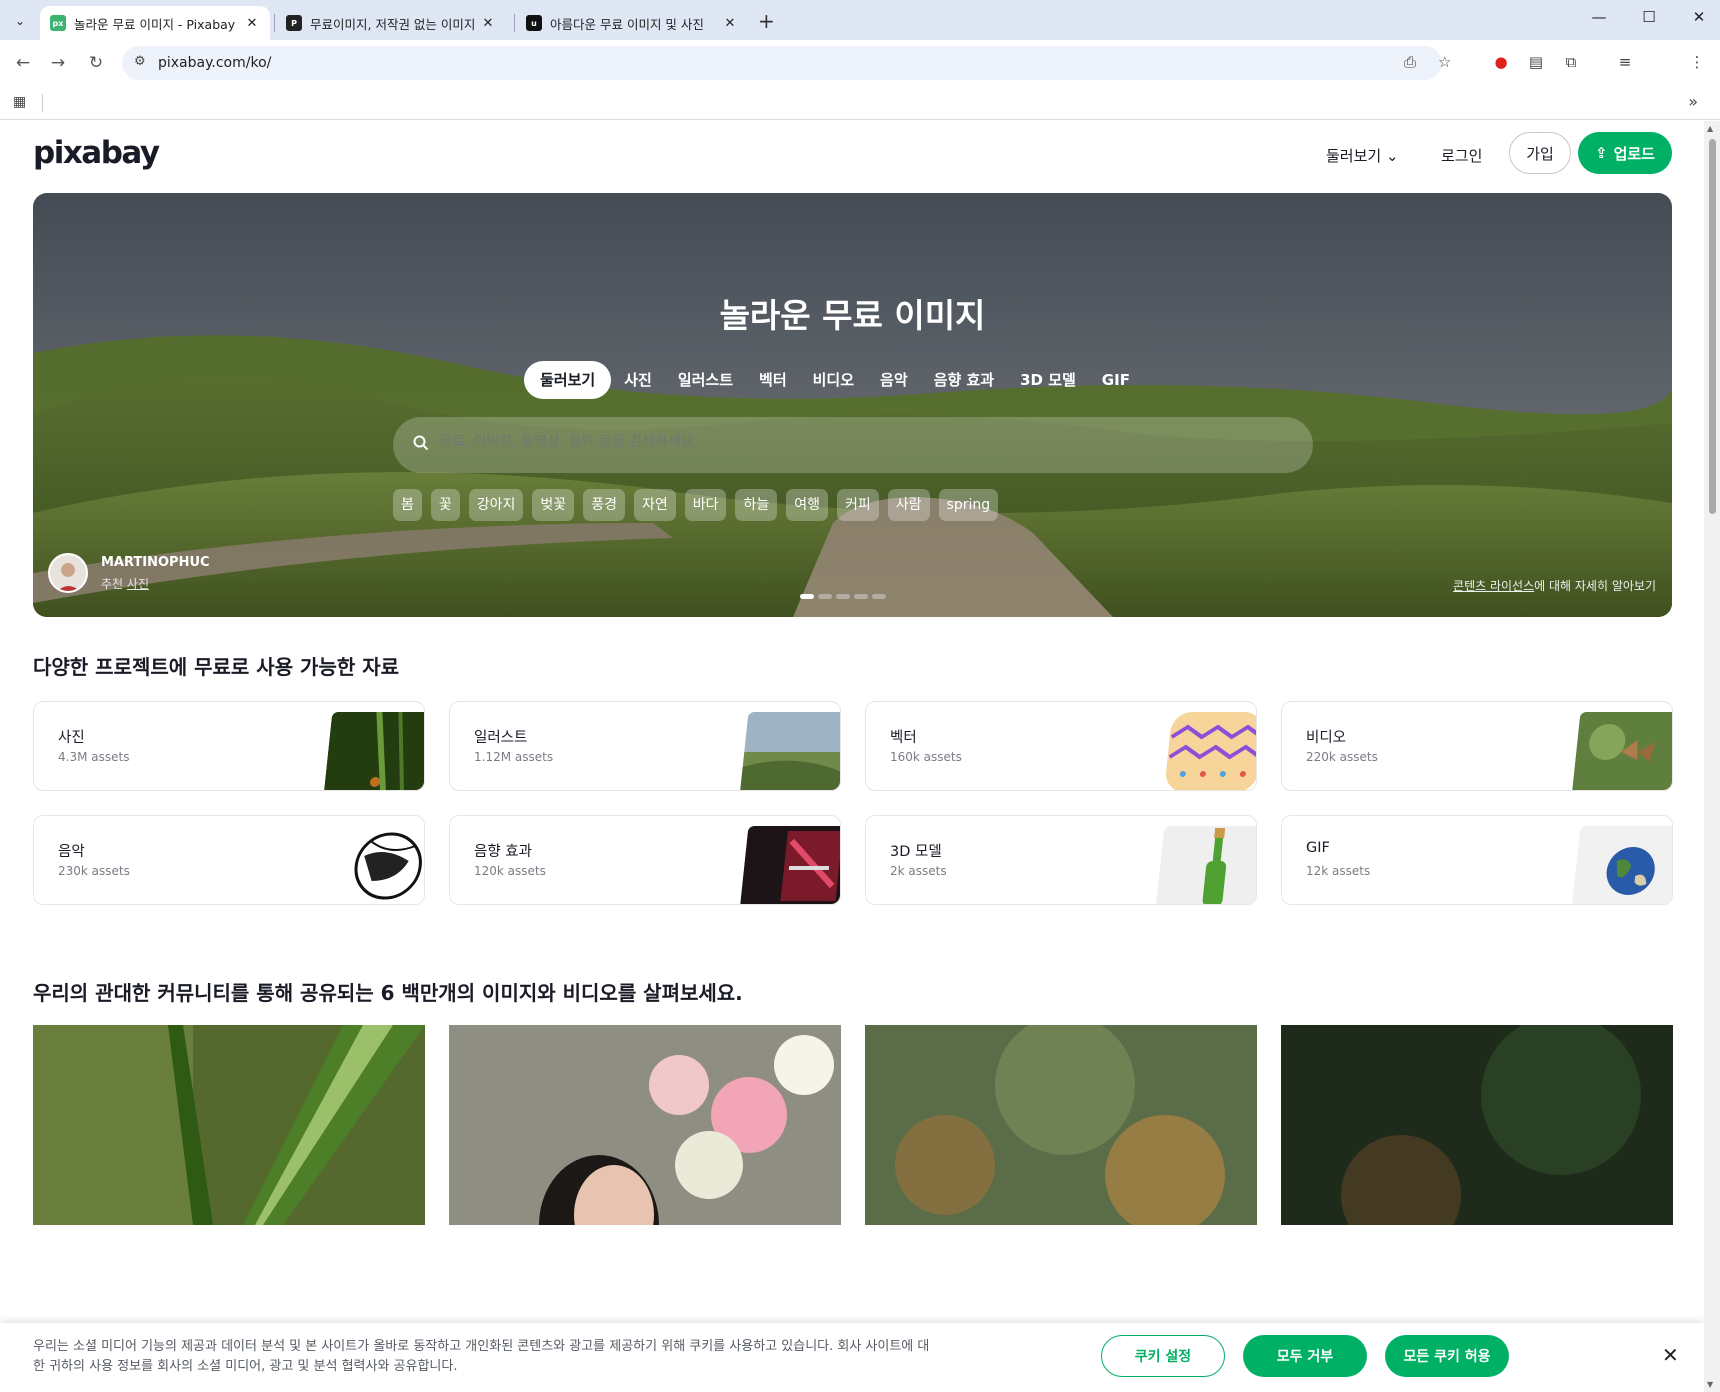 The image size is (1720, 1392). Describe the element at coordinates (1163, 1356) in the screenshot. I see `cookie-settings-button: 쿠키 설정` at that location.